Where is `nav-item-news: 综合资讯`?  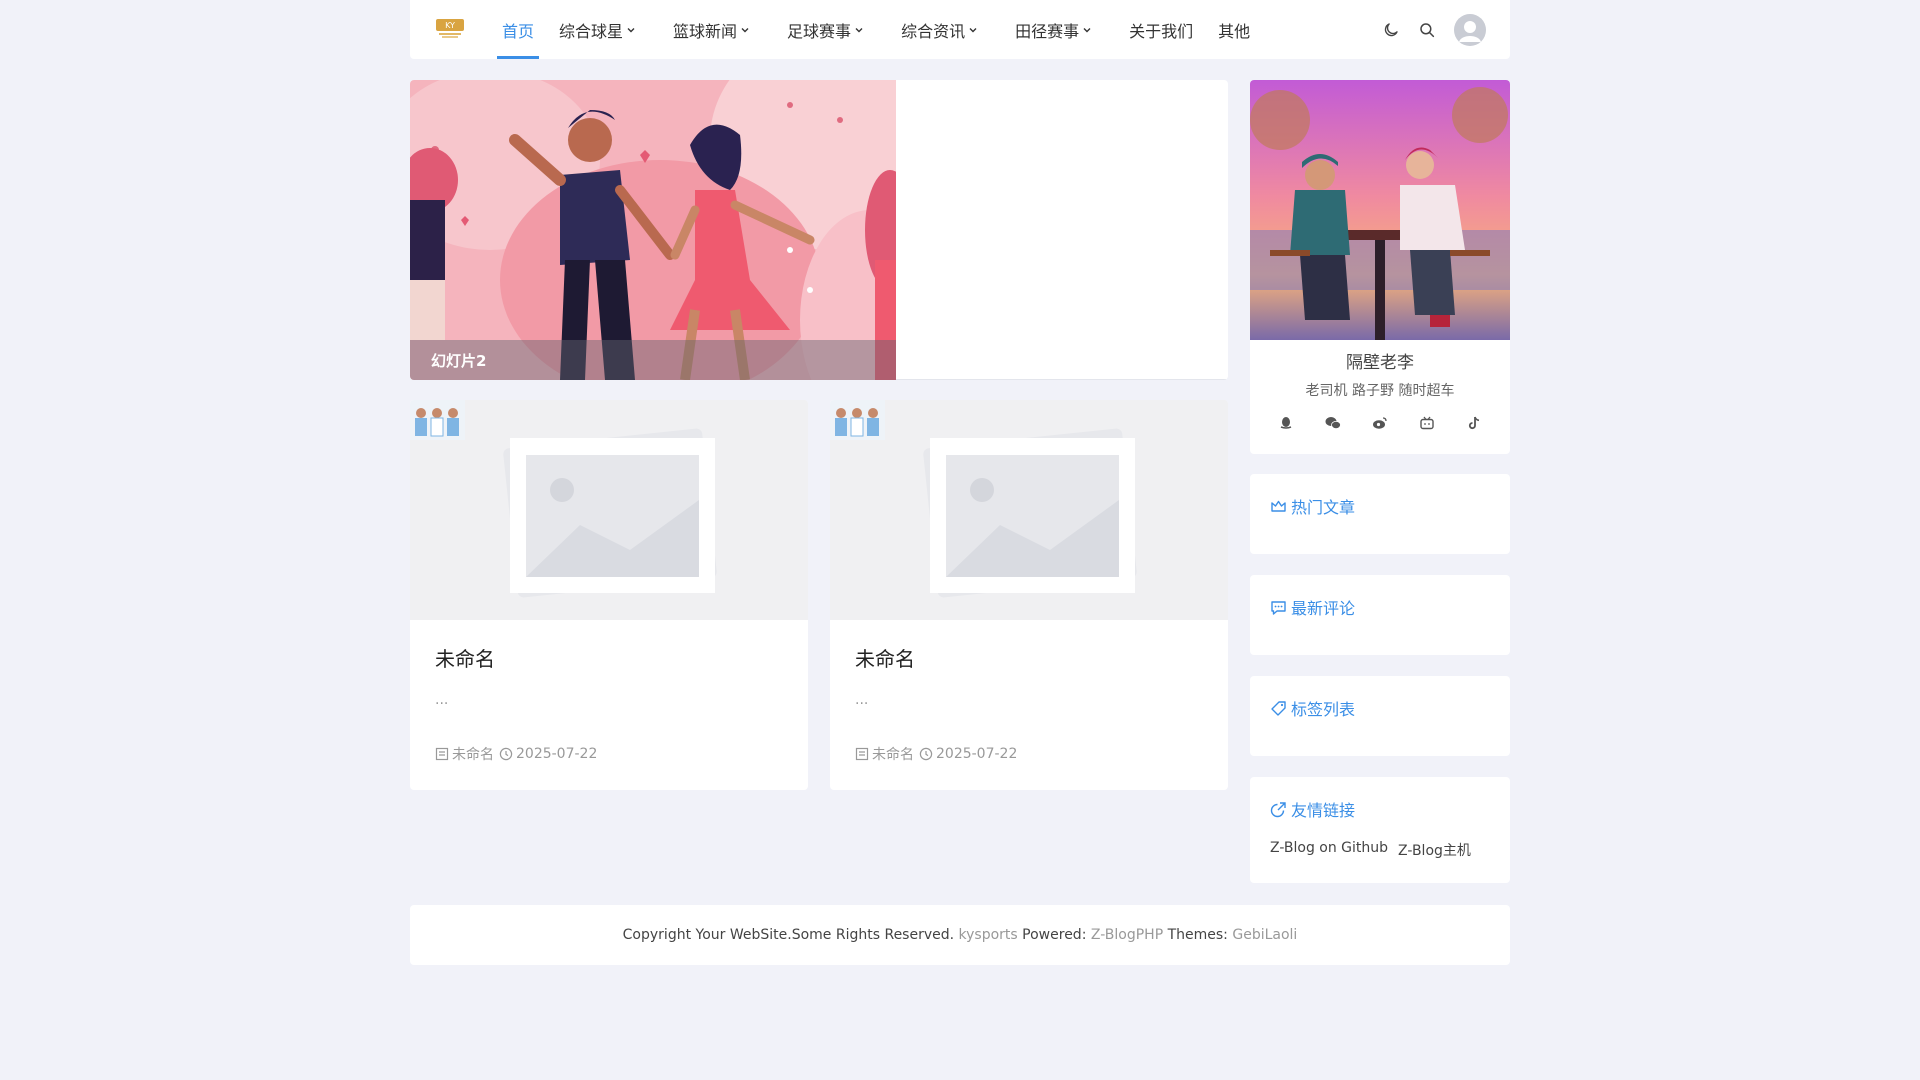
nav-item-news: 综合资讯 is located at coordinates (939, 29).